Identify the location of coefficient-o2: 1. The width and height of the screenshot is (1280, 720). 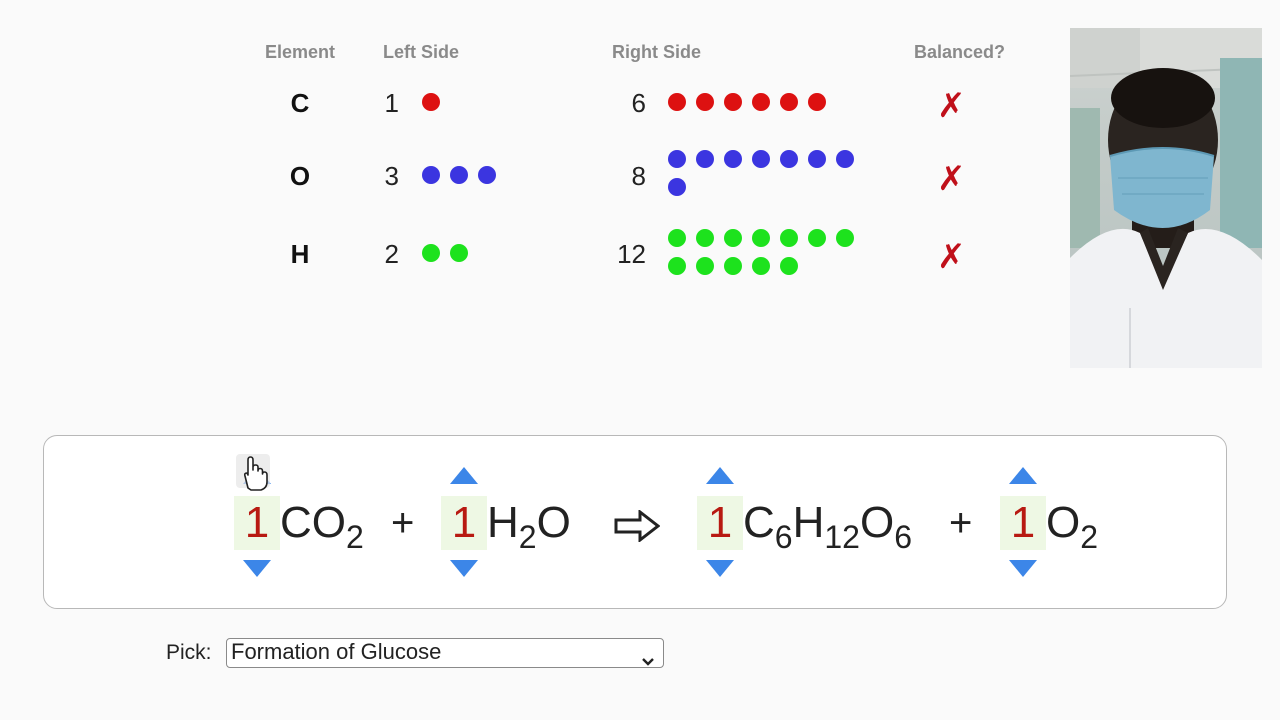
(1023, 523).